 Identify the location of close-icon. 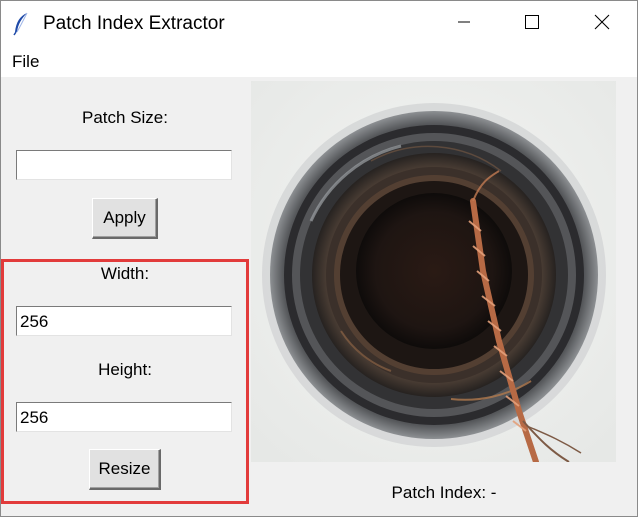
(602, 24).